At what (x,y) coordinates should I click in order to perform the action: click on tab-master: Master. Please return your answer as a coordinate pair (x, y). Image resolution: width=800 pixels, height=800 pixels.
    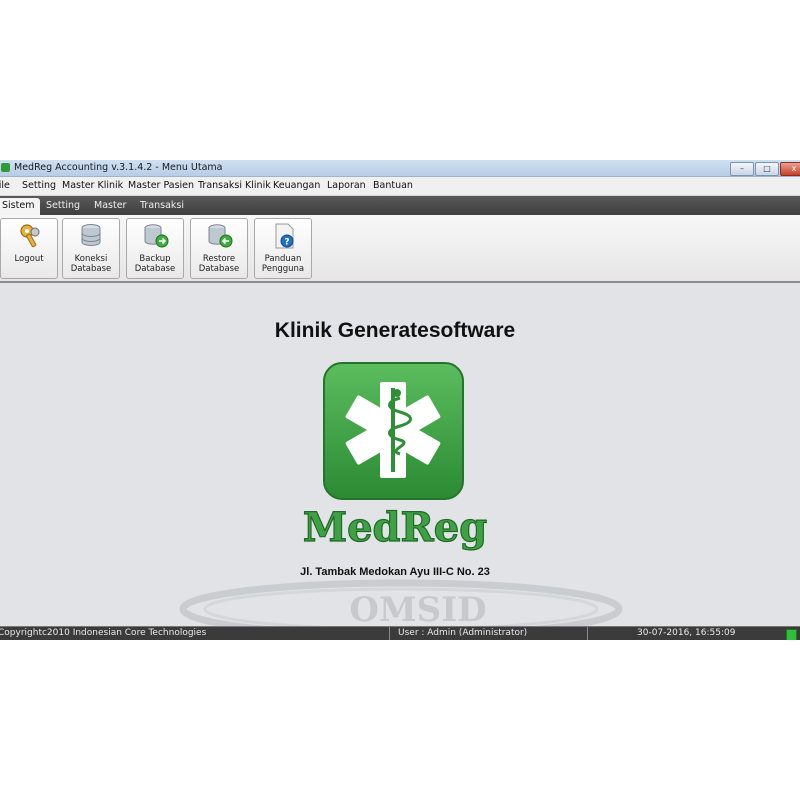
    Looking at the image, I should click on (110, 206).